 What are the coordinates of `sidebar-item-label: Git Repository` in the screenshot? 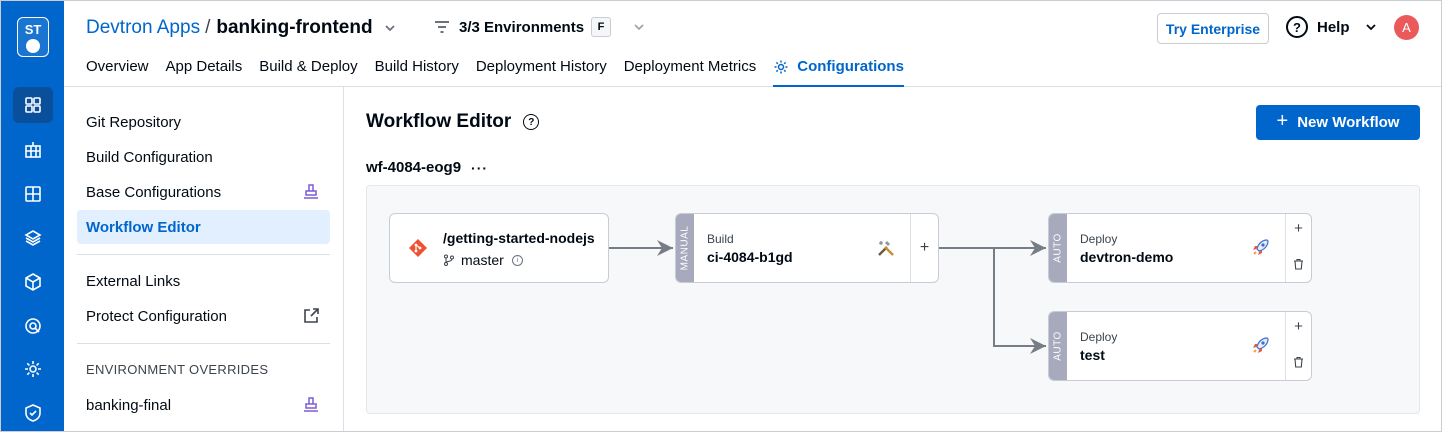 It's located at (134, 122).